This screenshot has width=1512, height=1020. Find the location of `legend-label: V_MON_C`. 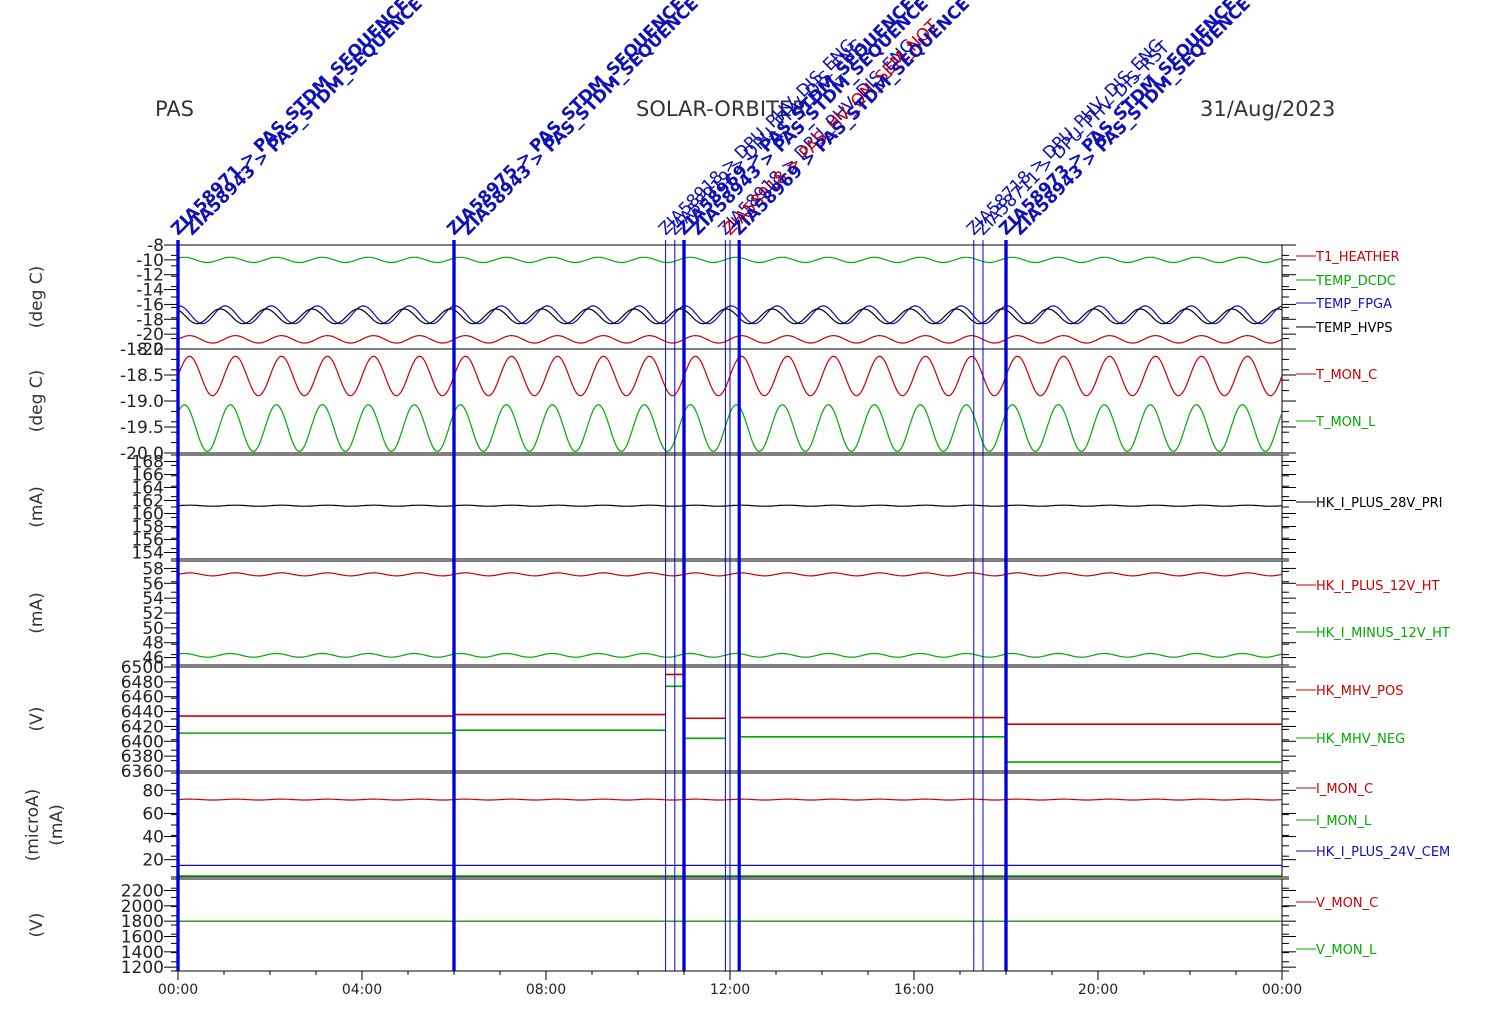

legend-label: V_MON_C is located at coordinates (1347, 903).